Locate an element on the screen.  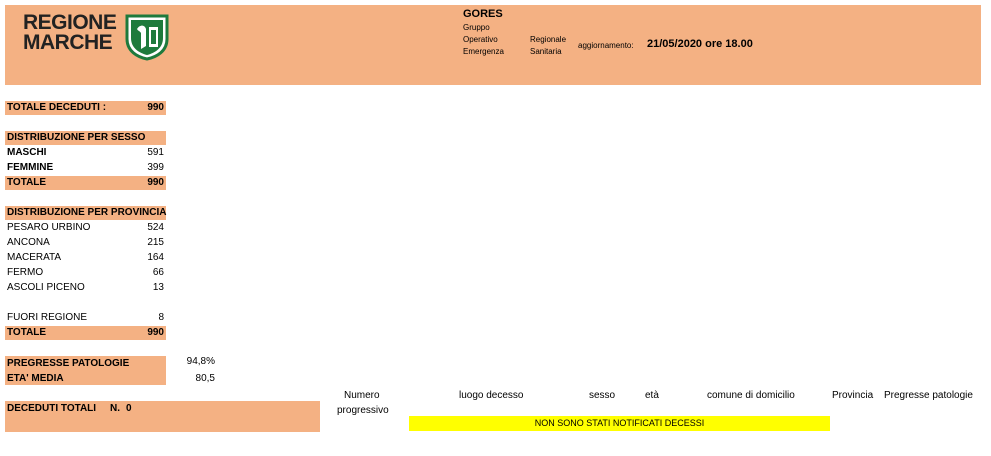
provincia-total-value: 990 is located at coordinates (155, 332).